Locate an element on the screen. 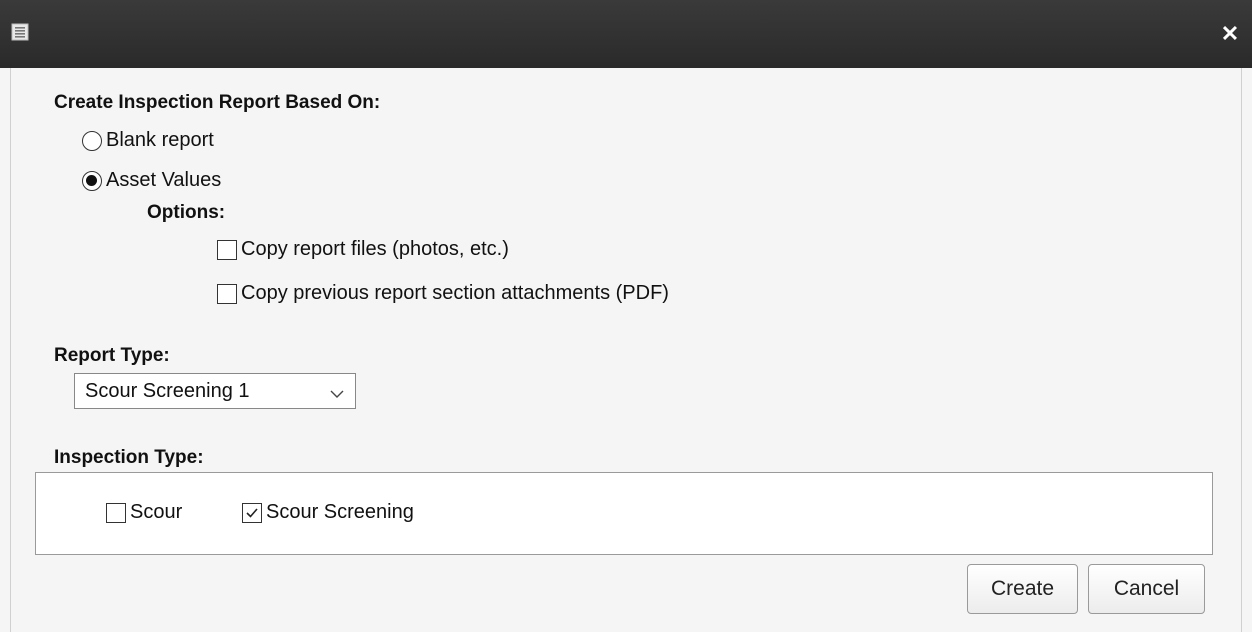  close-icon: ✕ is located at coordinates (1230, 34).